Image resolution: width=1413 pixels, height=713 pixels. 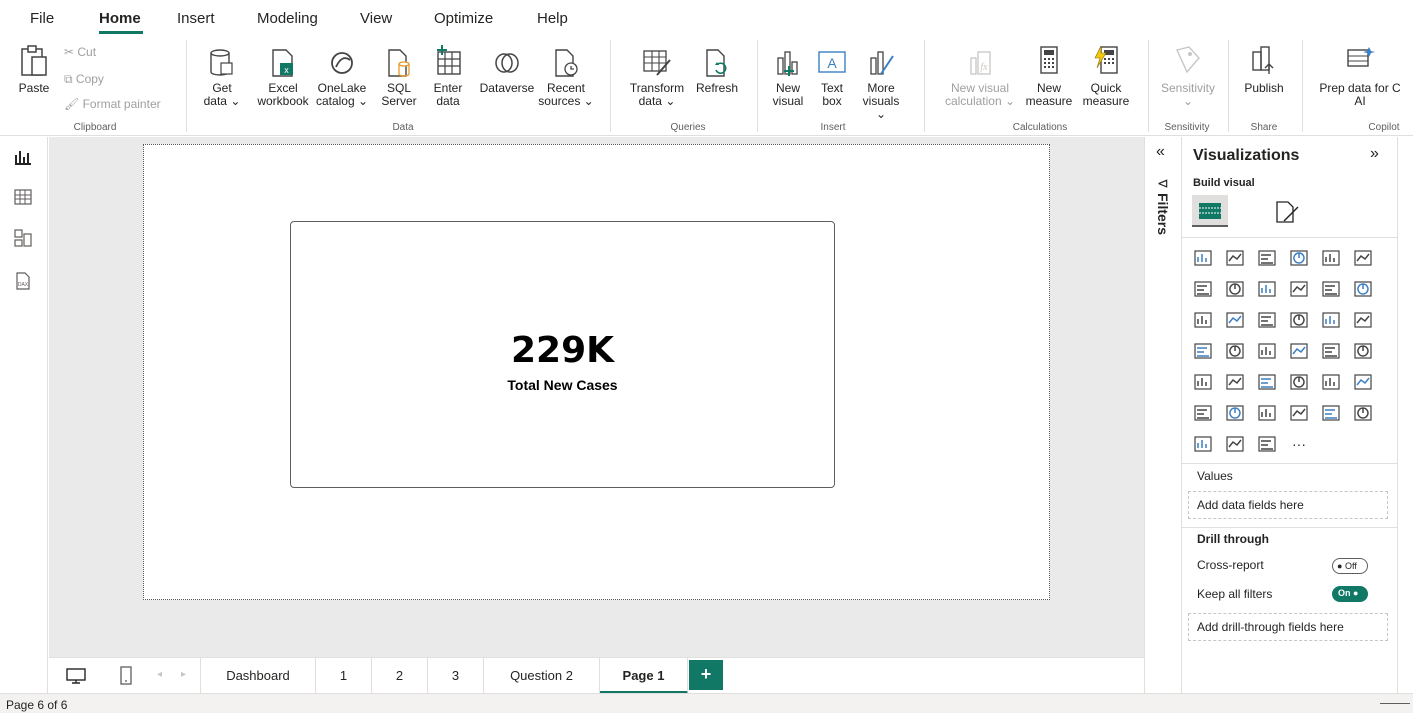 What do you see at coordinates (1203, 289) in the screenshot?
I see `line-chart-icon` at bounding box center [1203, 289].